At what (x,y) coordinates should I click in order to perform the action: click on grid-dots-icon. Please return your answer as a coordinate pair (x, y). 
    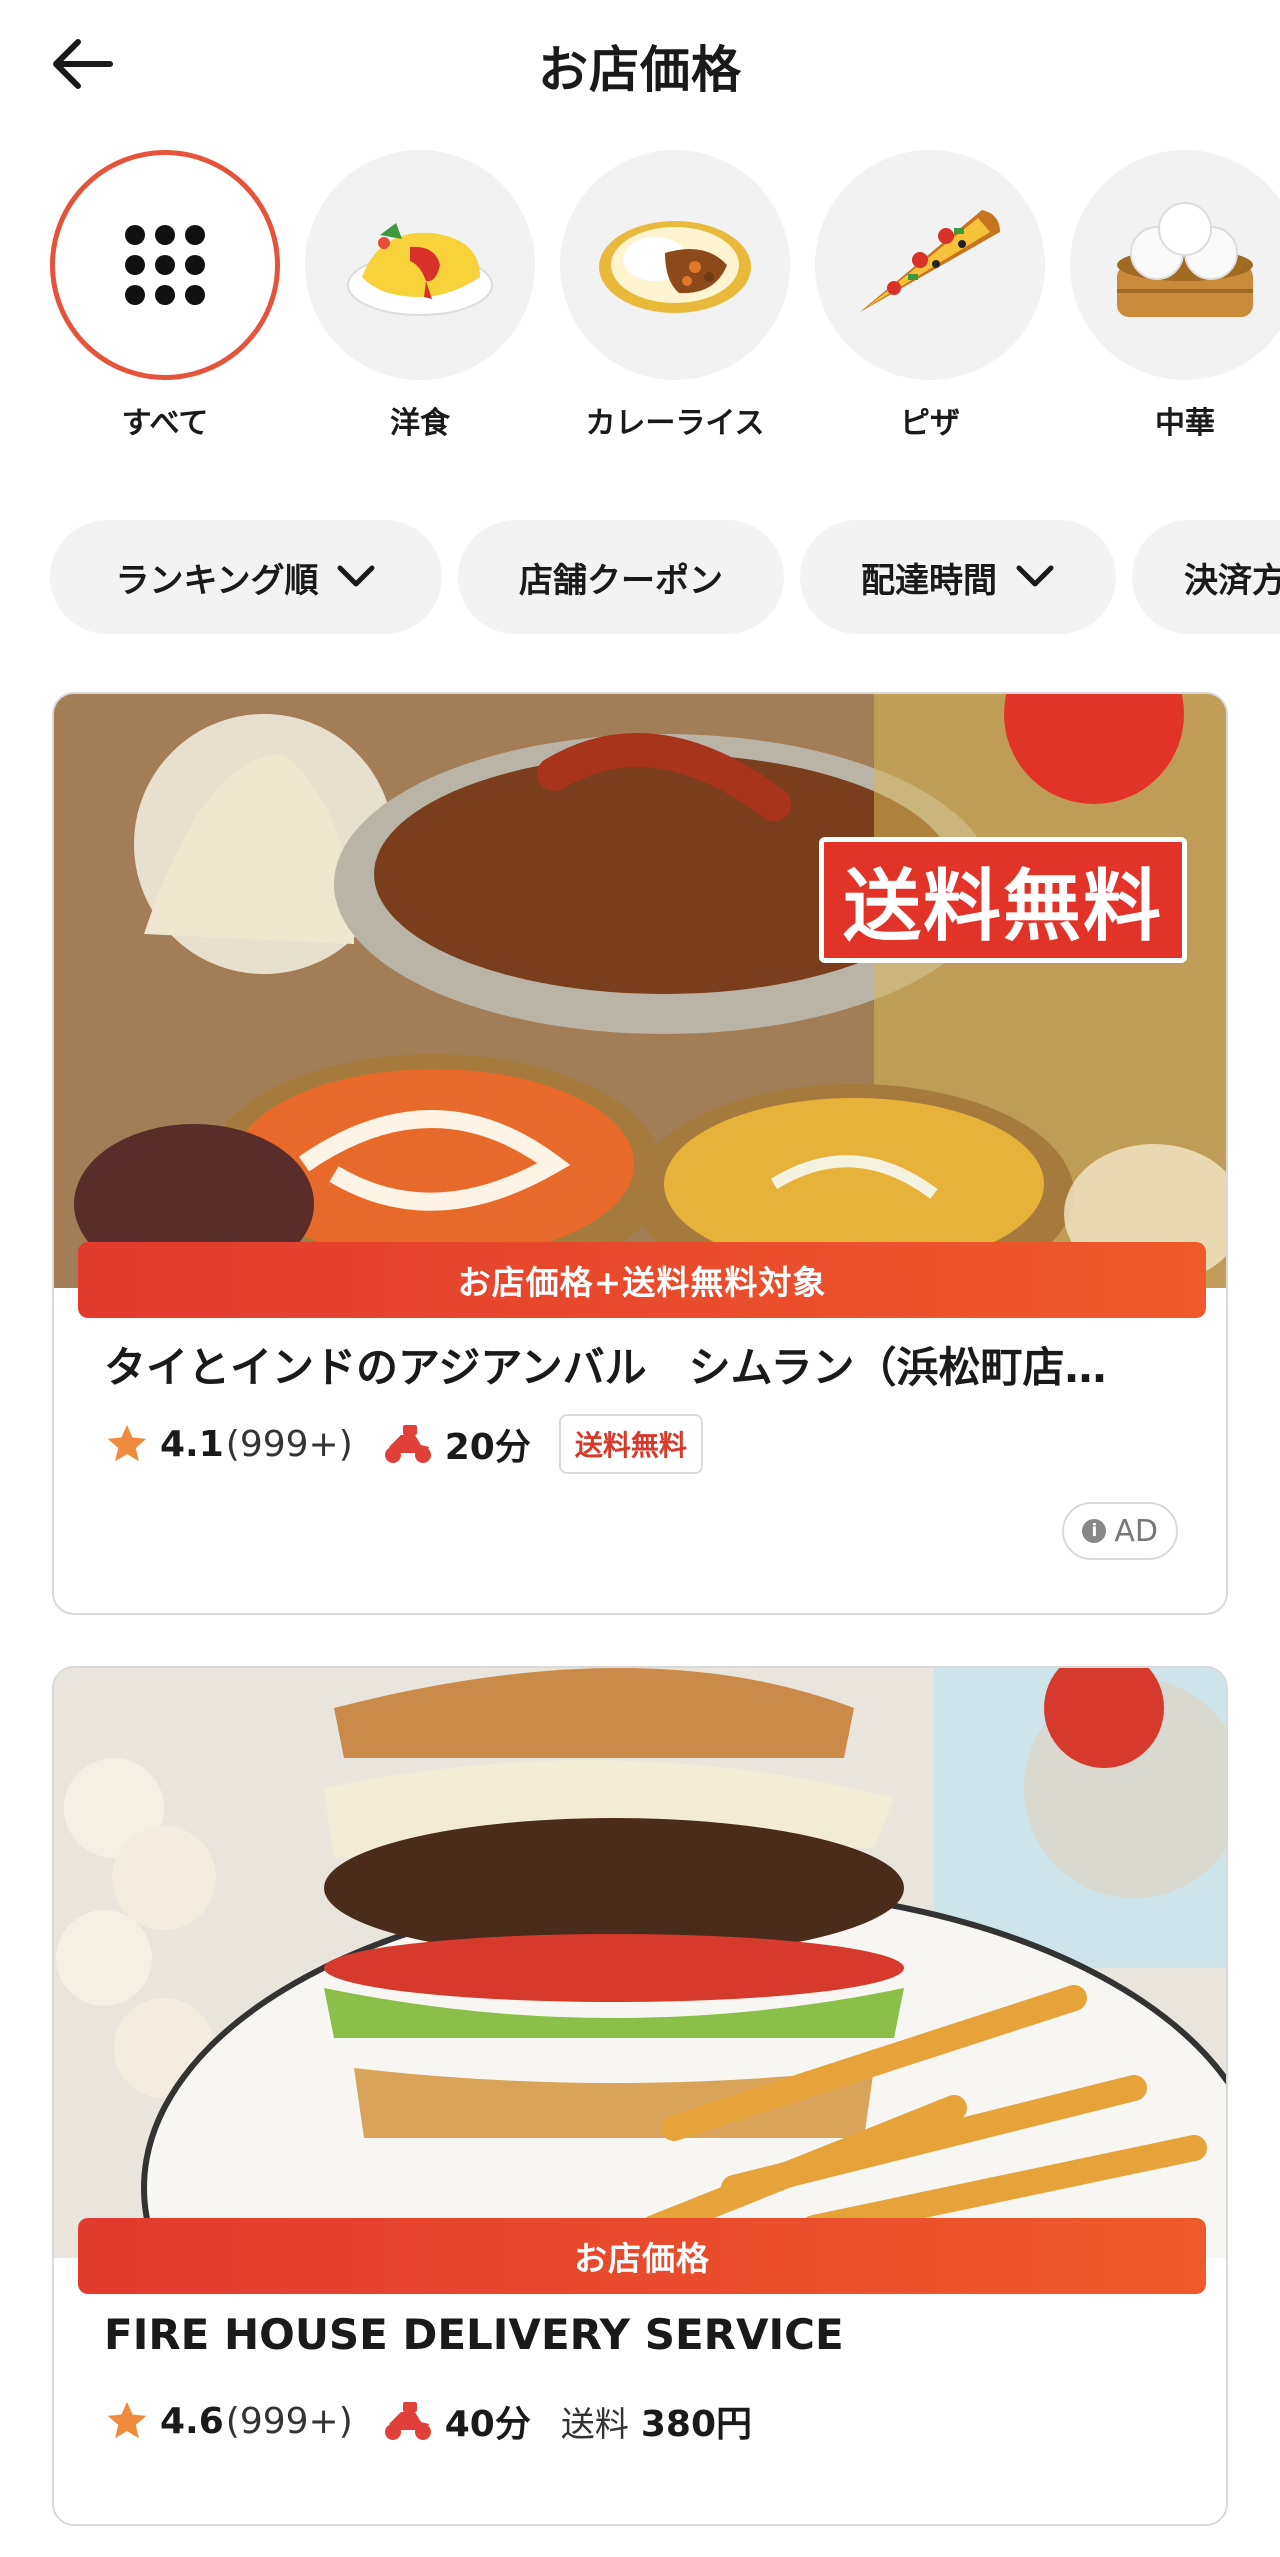
    Looking at the image, I should click on (165, 265).